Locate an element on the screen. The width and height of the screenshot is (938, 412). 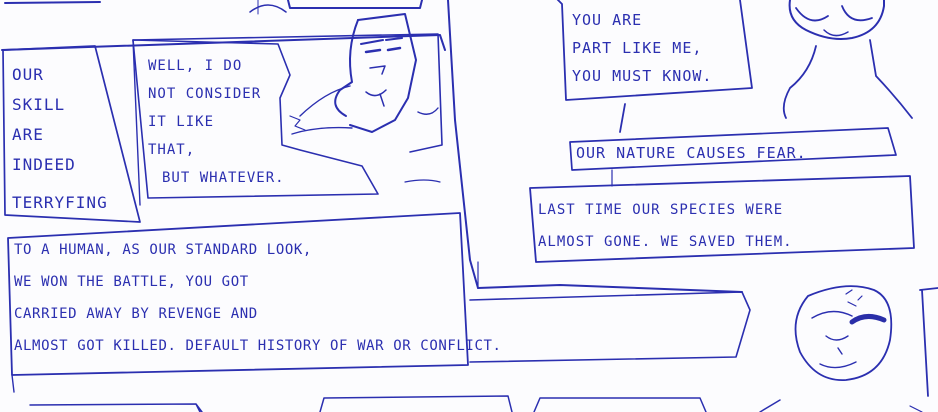
nature-caption-text: Our nature causes fear. is located at coordinates (691, 153).